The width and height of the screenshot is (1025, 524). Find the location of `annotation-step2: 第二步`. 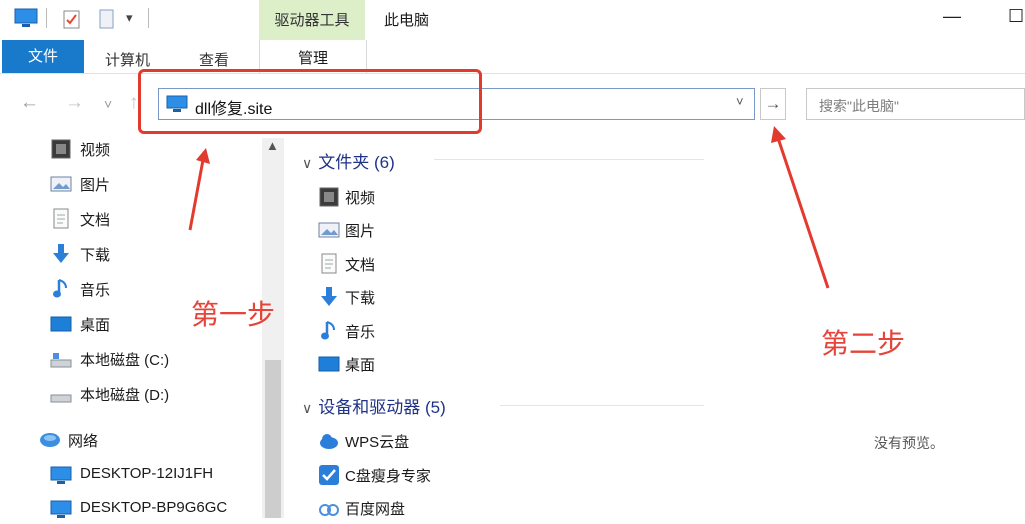

annotation-step2: 第二步 is located at coordinates (863, 343).